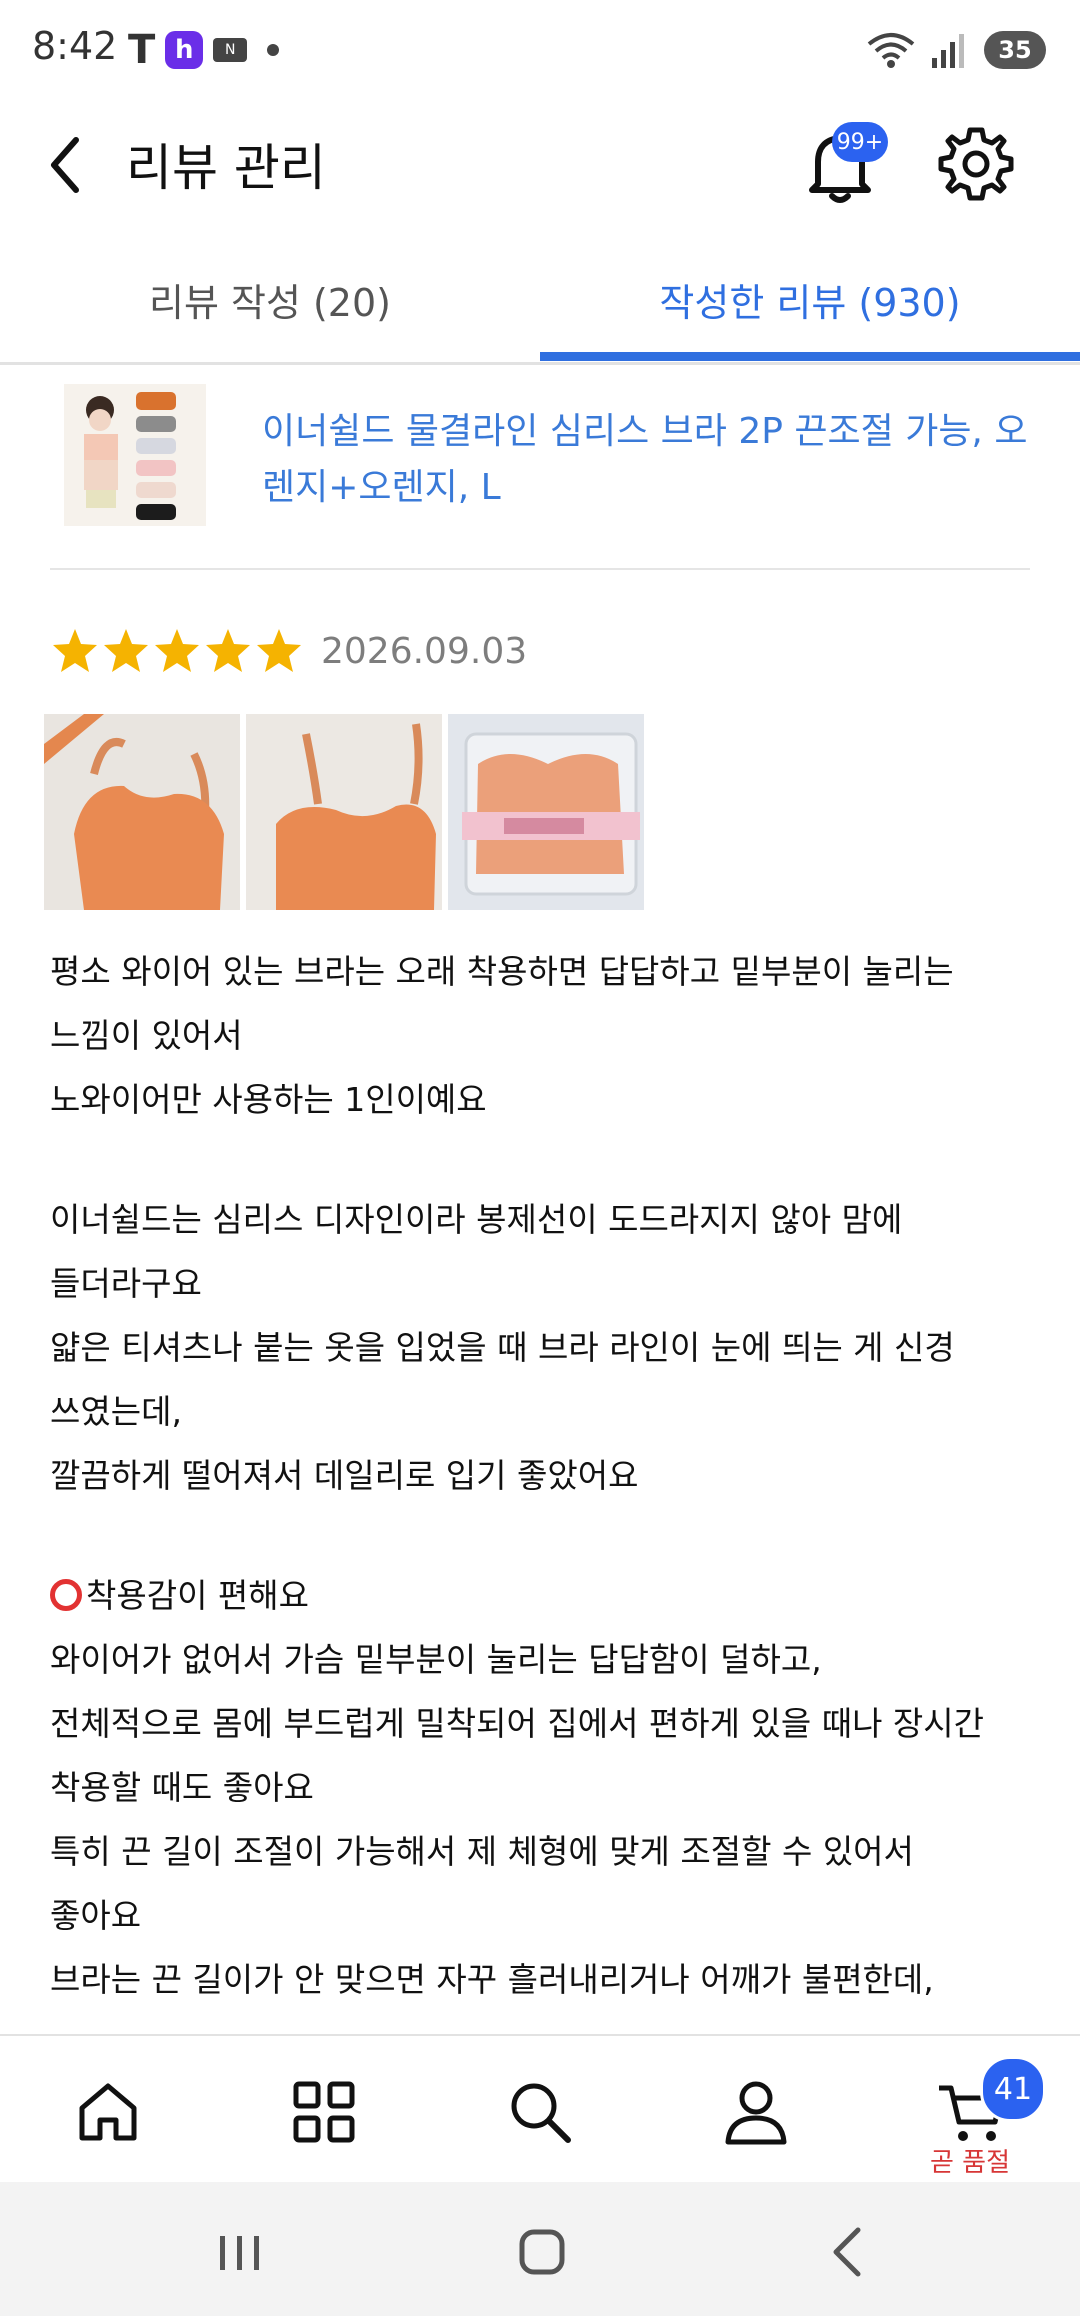  Describe the element at coordinates (652, 460) in the screenshot. I see `product-name-link: 이너쉴드 물결라인 심리스 브라 2P 끈조절 가능, 오렌지+오렌지, L` at that location.